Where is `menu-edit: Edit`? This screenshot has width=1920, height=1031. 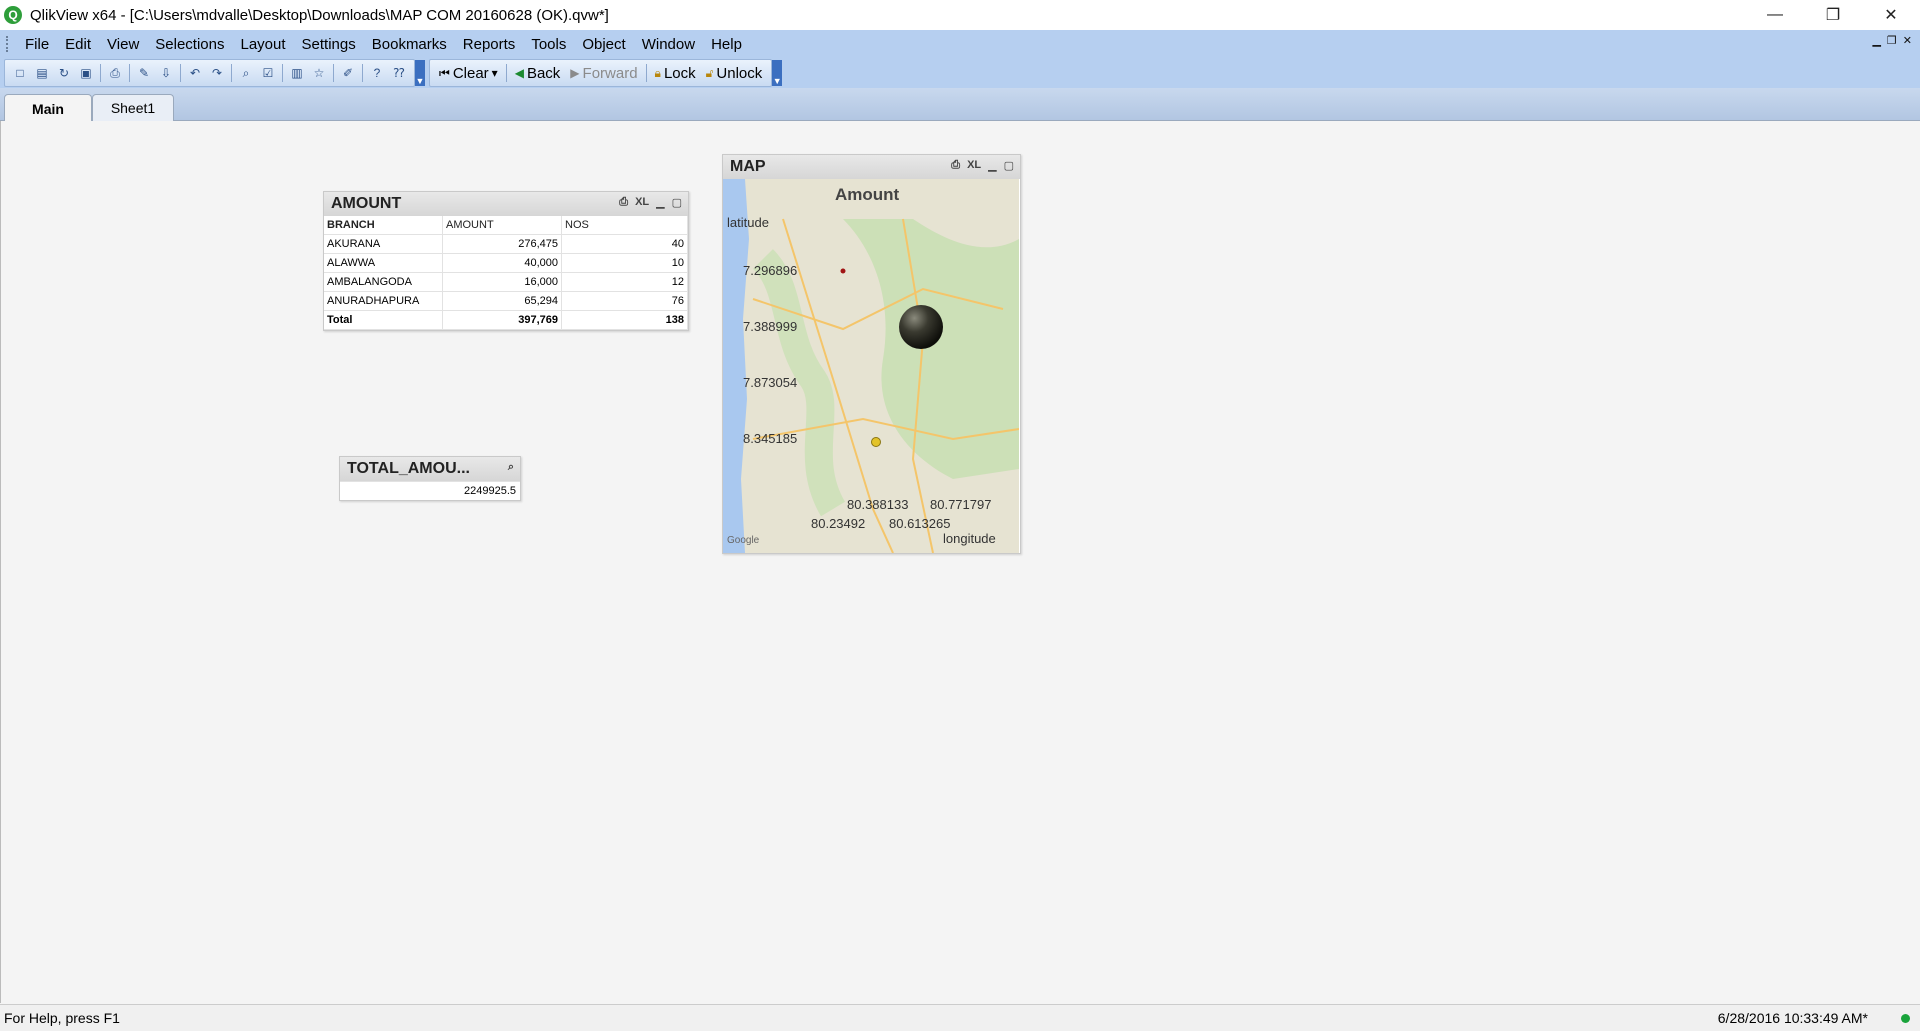
menu-edit: Edit is located at coordinates (78, 44).